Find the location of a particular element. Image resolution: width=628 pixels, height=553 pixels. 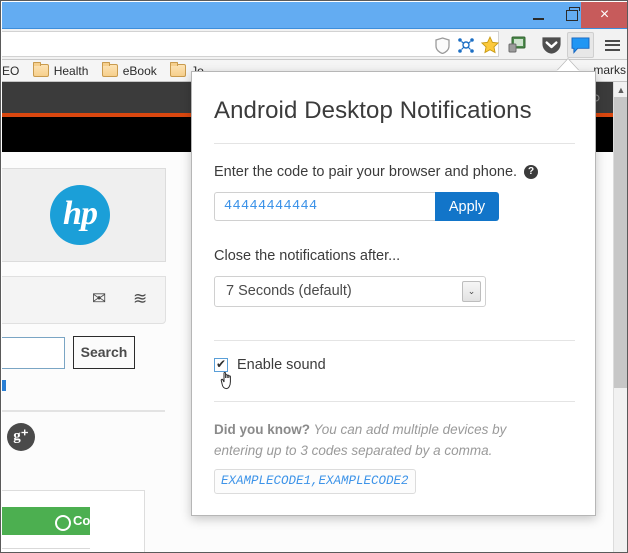

bookmark-star-icon is located at coordinates (490, 45).